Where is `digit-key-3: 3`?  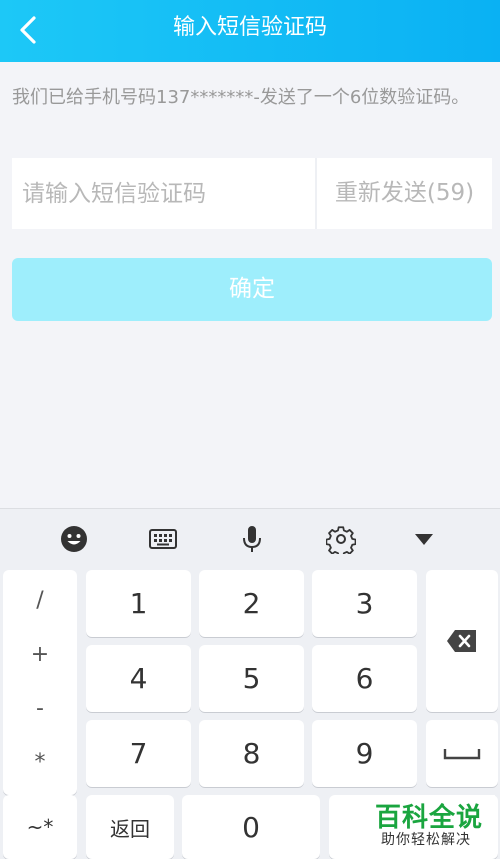
digit-key-3: 3 is located at coordinates (364, 603).